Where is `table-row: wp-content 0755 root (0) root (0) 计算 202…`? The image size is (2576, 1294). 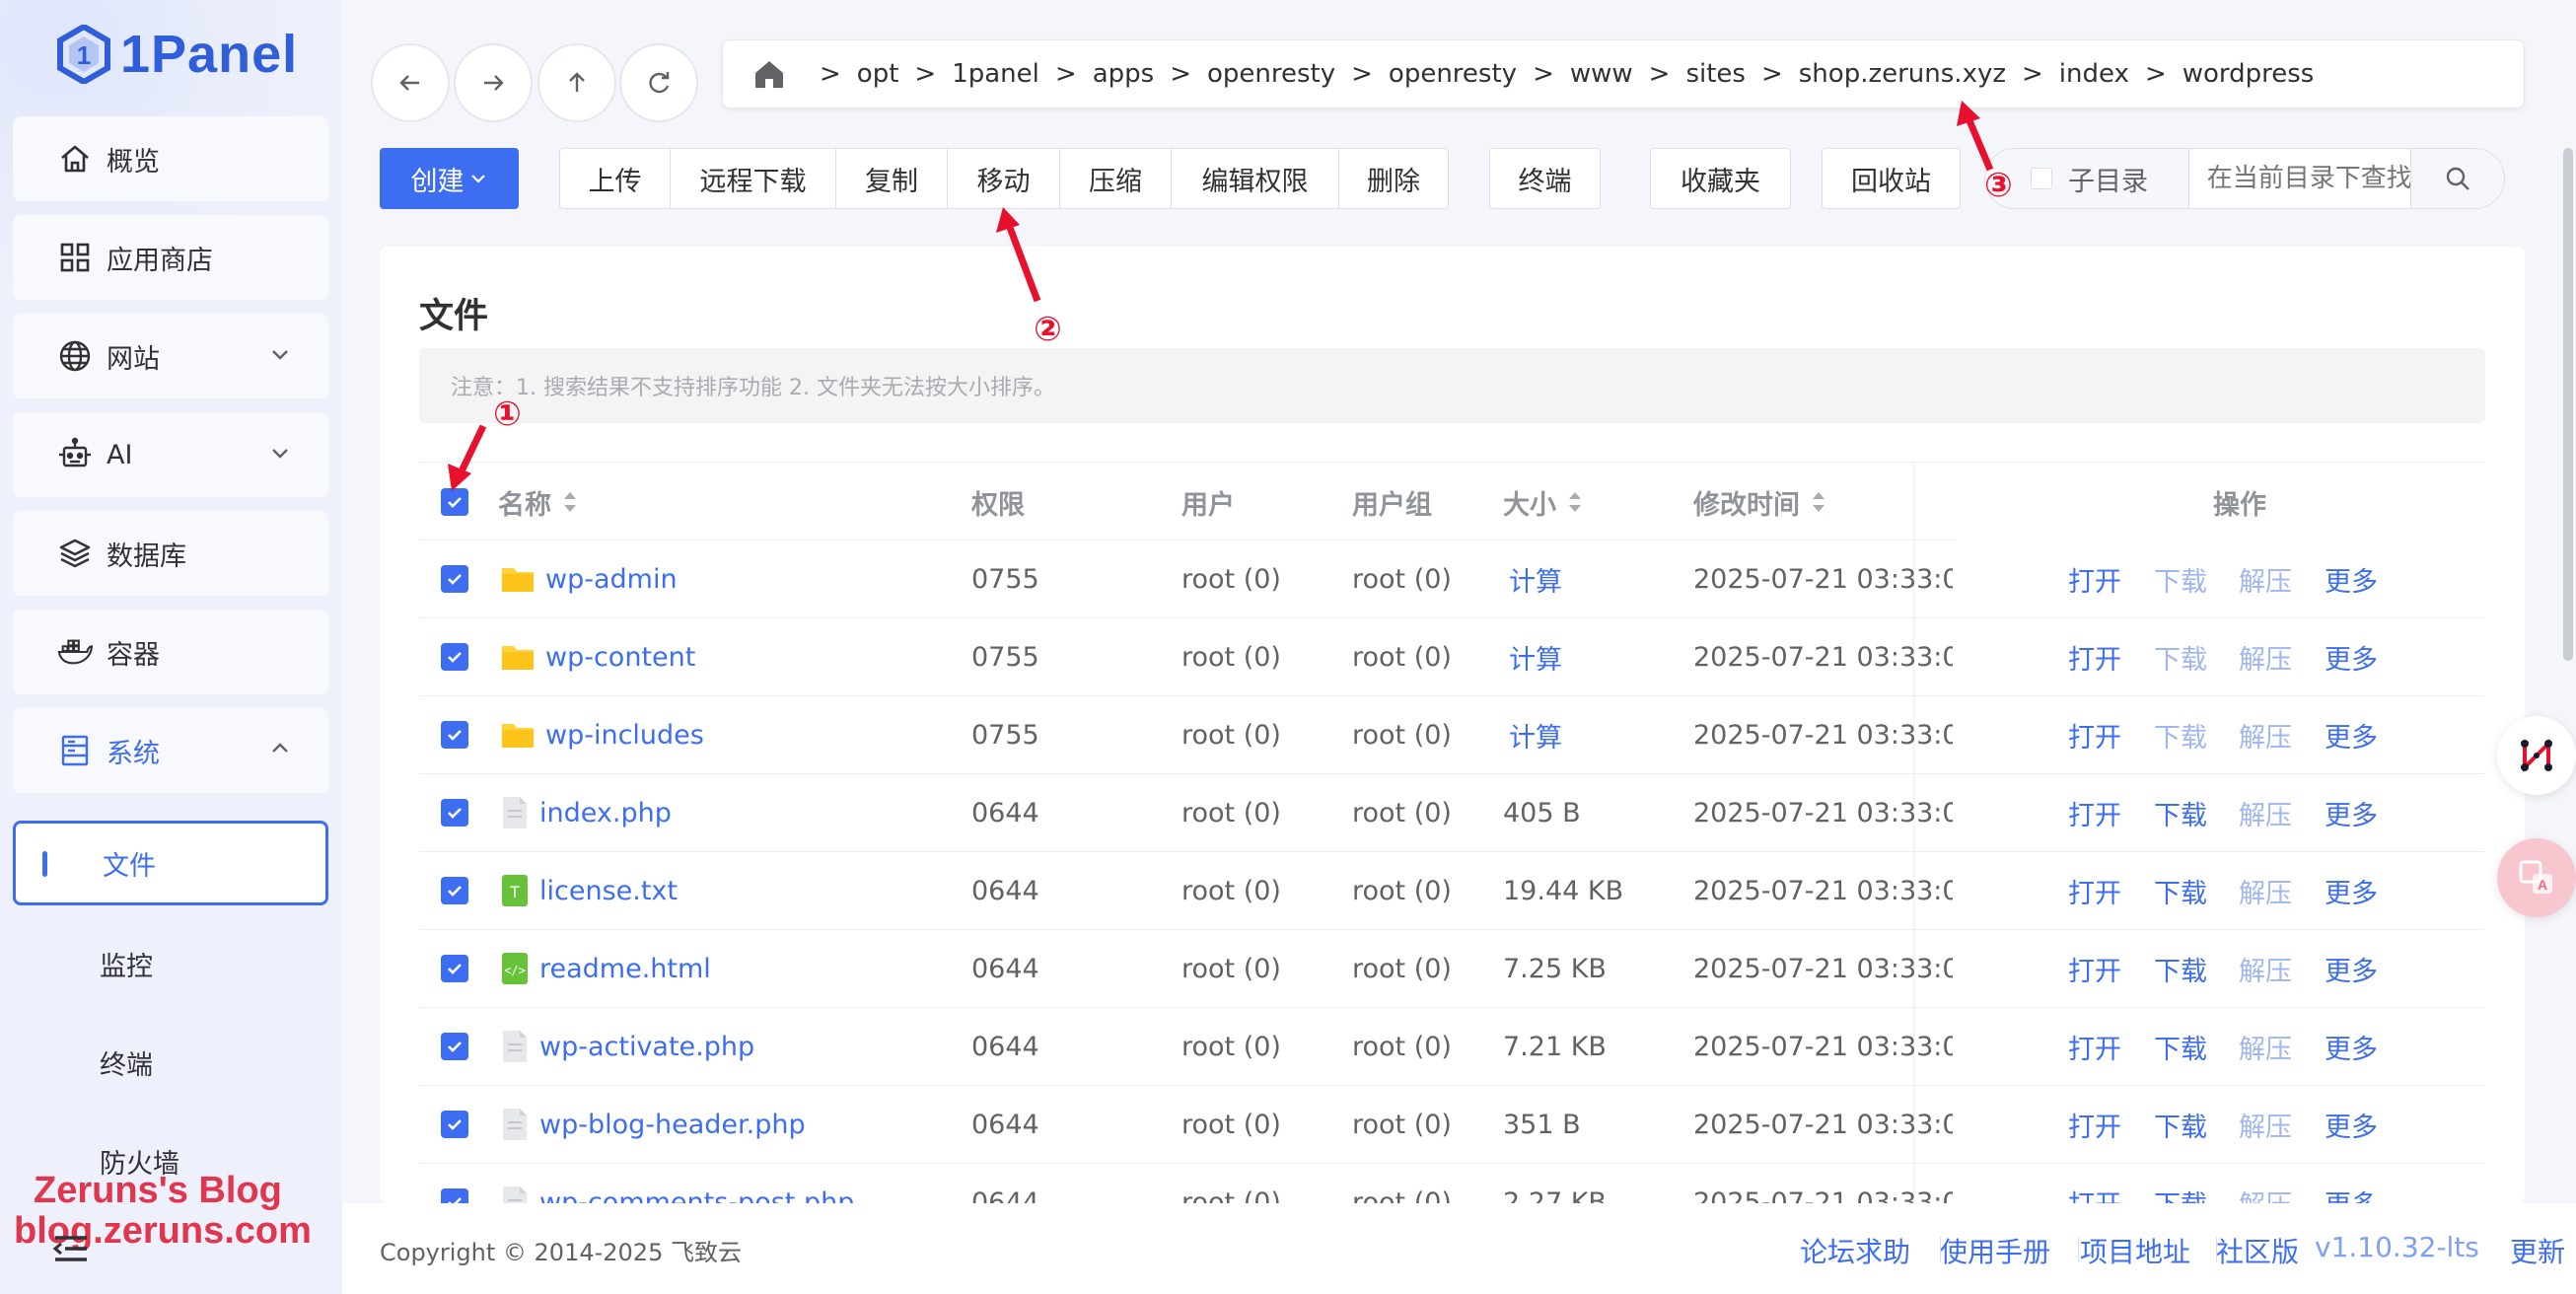
table-row: wp-content 0755 root (0) root (0) 计算 202… is located at coordinates (1452, 657).